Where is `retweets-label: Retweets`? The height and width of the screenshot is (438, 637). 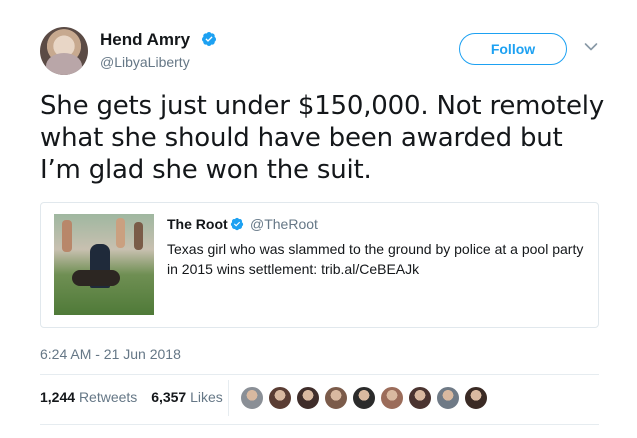
retweets-label: Retweets is located at coordinates (108, 397).